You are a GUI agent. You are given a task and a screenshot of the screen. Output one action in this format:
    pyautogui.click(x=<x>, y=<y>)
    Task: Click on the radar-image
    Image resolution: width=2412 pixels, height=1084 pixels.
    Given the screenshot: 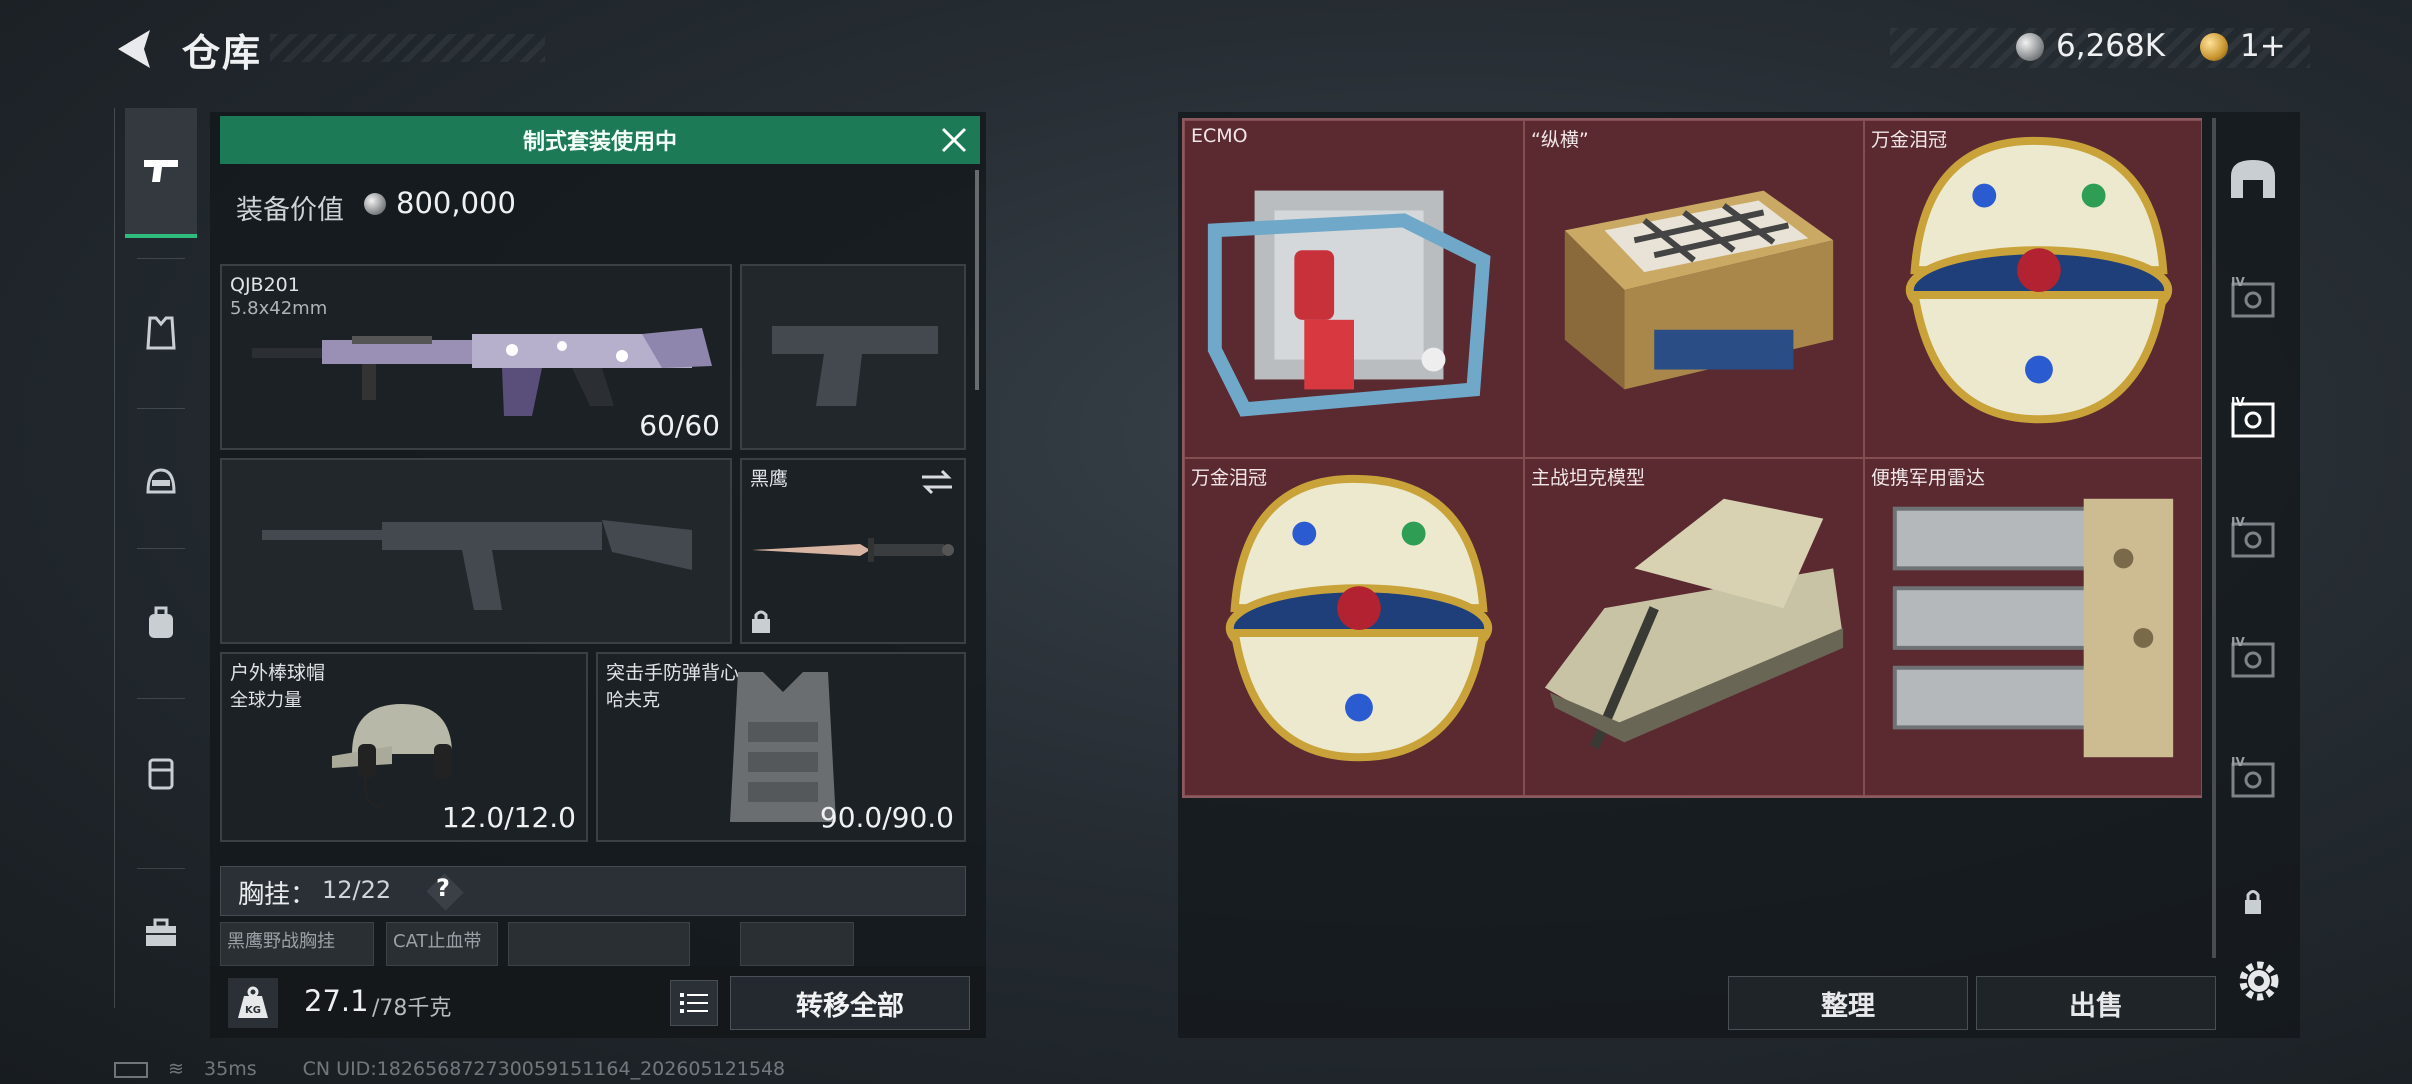 What is the action you would take?
    pyautogui.click(x=2033, y=628)
    